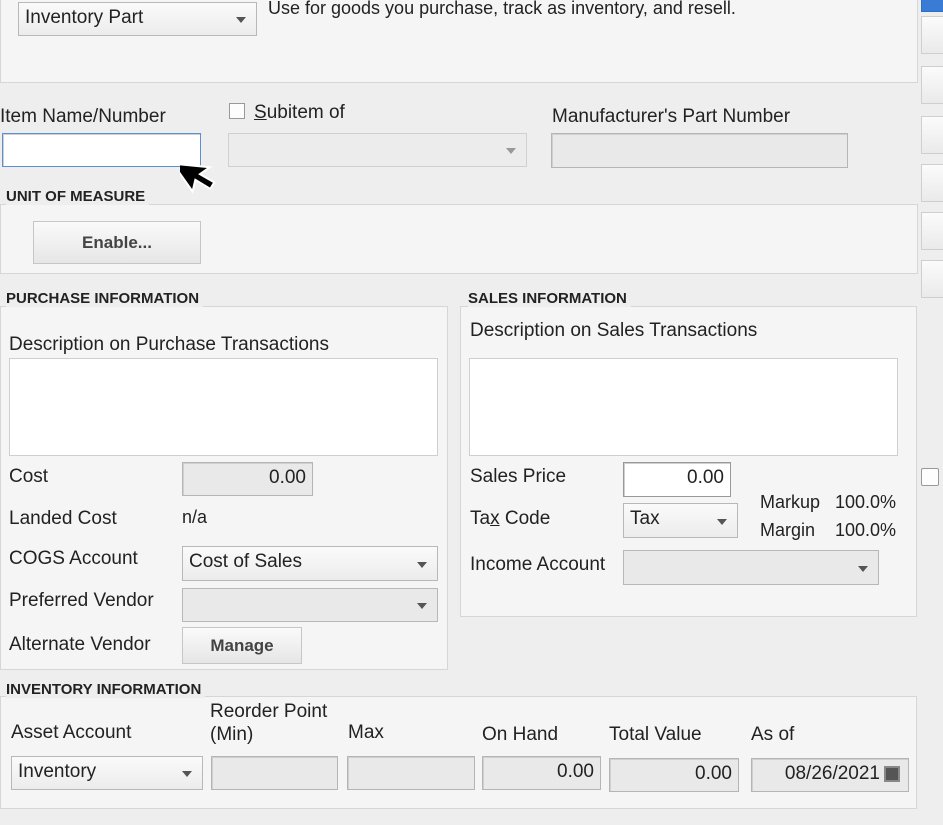  Describe the element at coordinates (237, 111) in the screenshot. I see `subitem-checkbox` at that location.